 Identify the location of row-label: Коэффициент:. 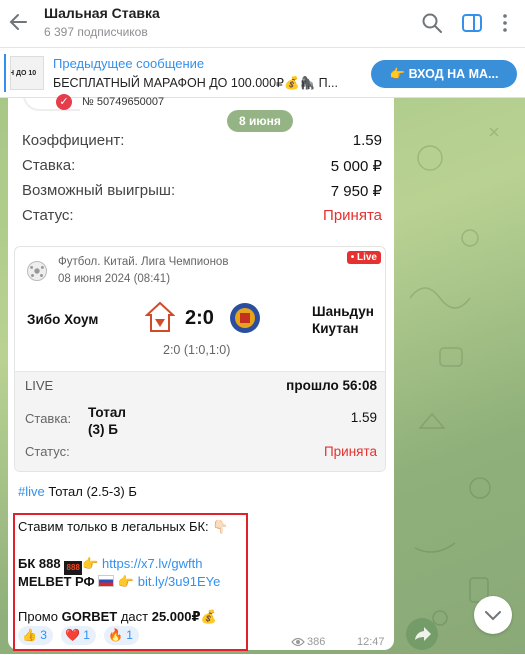
(73, 140).